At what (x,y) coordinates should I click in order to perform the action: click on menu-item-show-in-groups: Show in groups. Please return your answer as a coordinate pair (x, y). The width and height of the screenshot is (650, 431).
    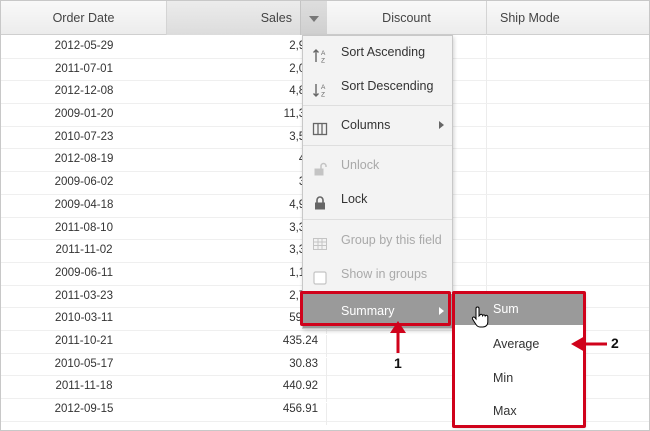
    Looking at the image, I should click on (377, 274).